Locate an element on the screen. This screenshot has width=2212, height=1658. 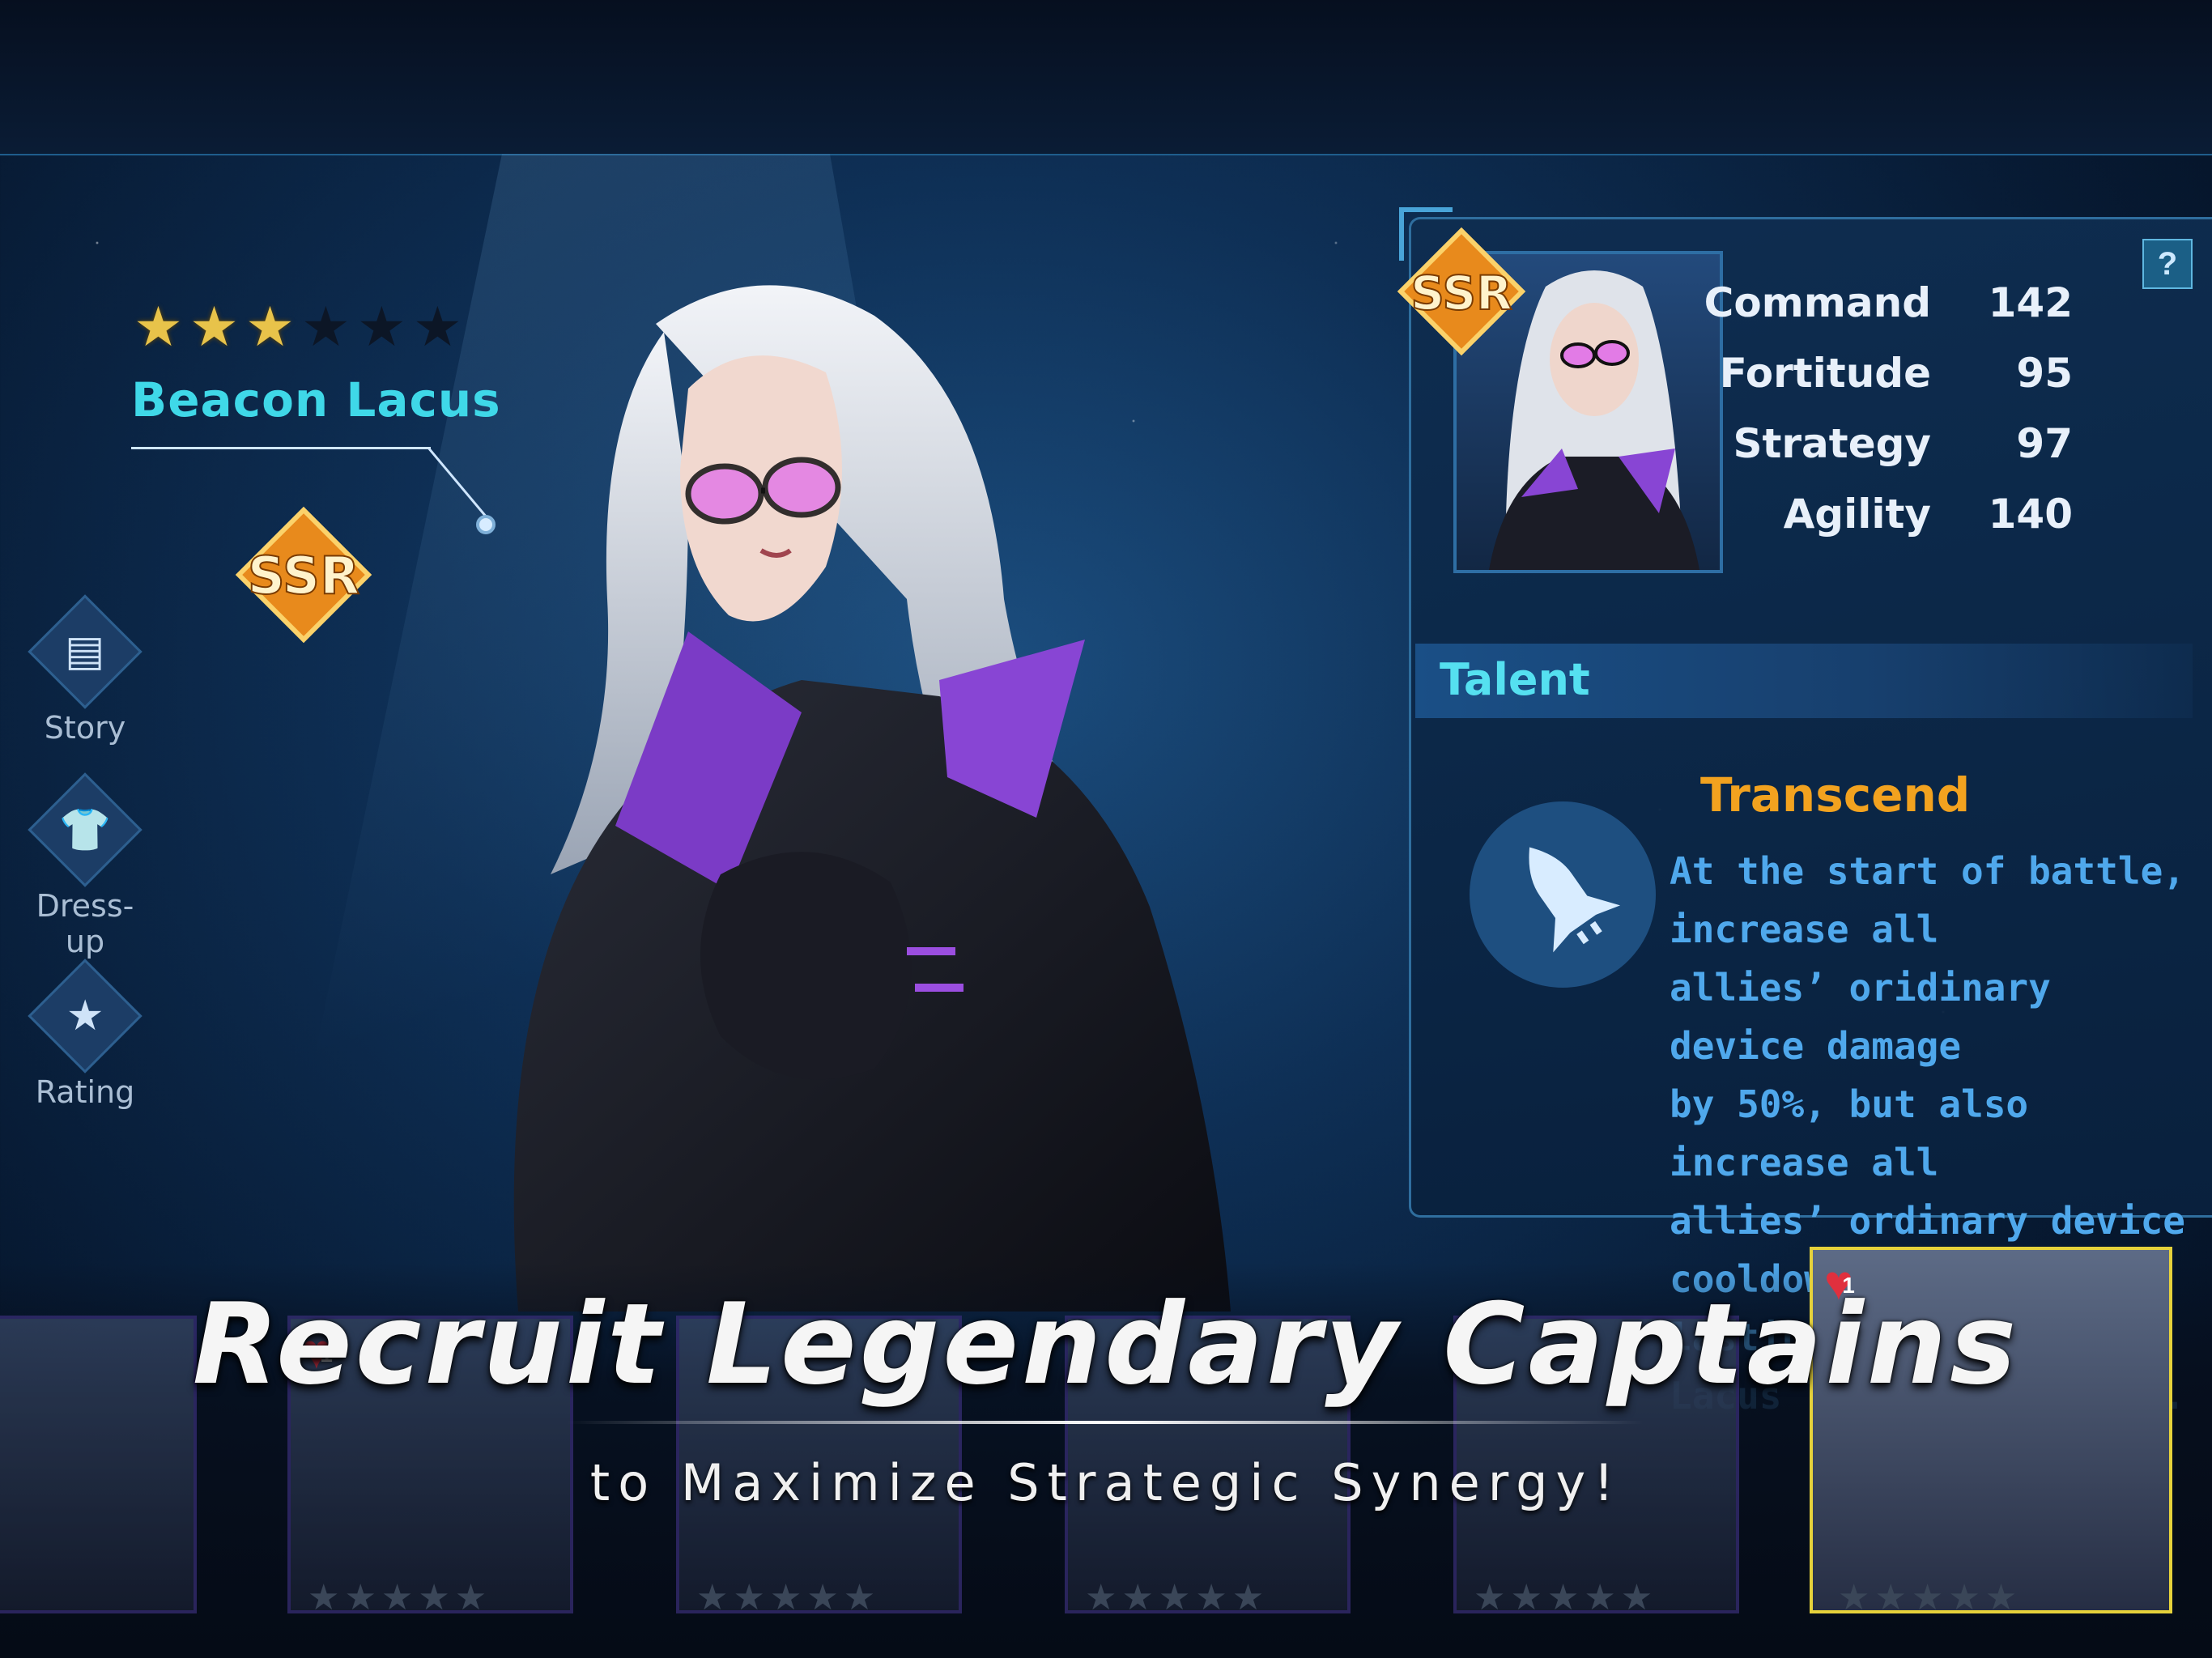
stat-label: Command is located at coordinates (1817, 302).